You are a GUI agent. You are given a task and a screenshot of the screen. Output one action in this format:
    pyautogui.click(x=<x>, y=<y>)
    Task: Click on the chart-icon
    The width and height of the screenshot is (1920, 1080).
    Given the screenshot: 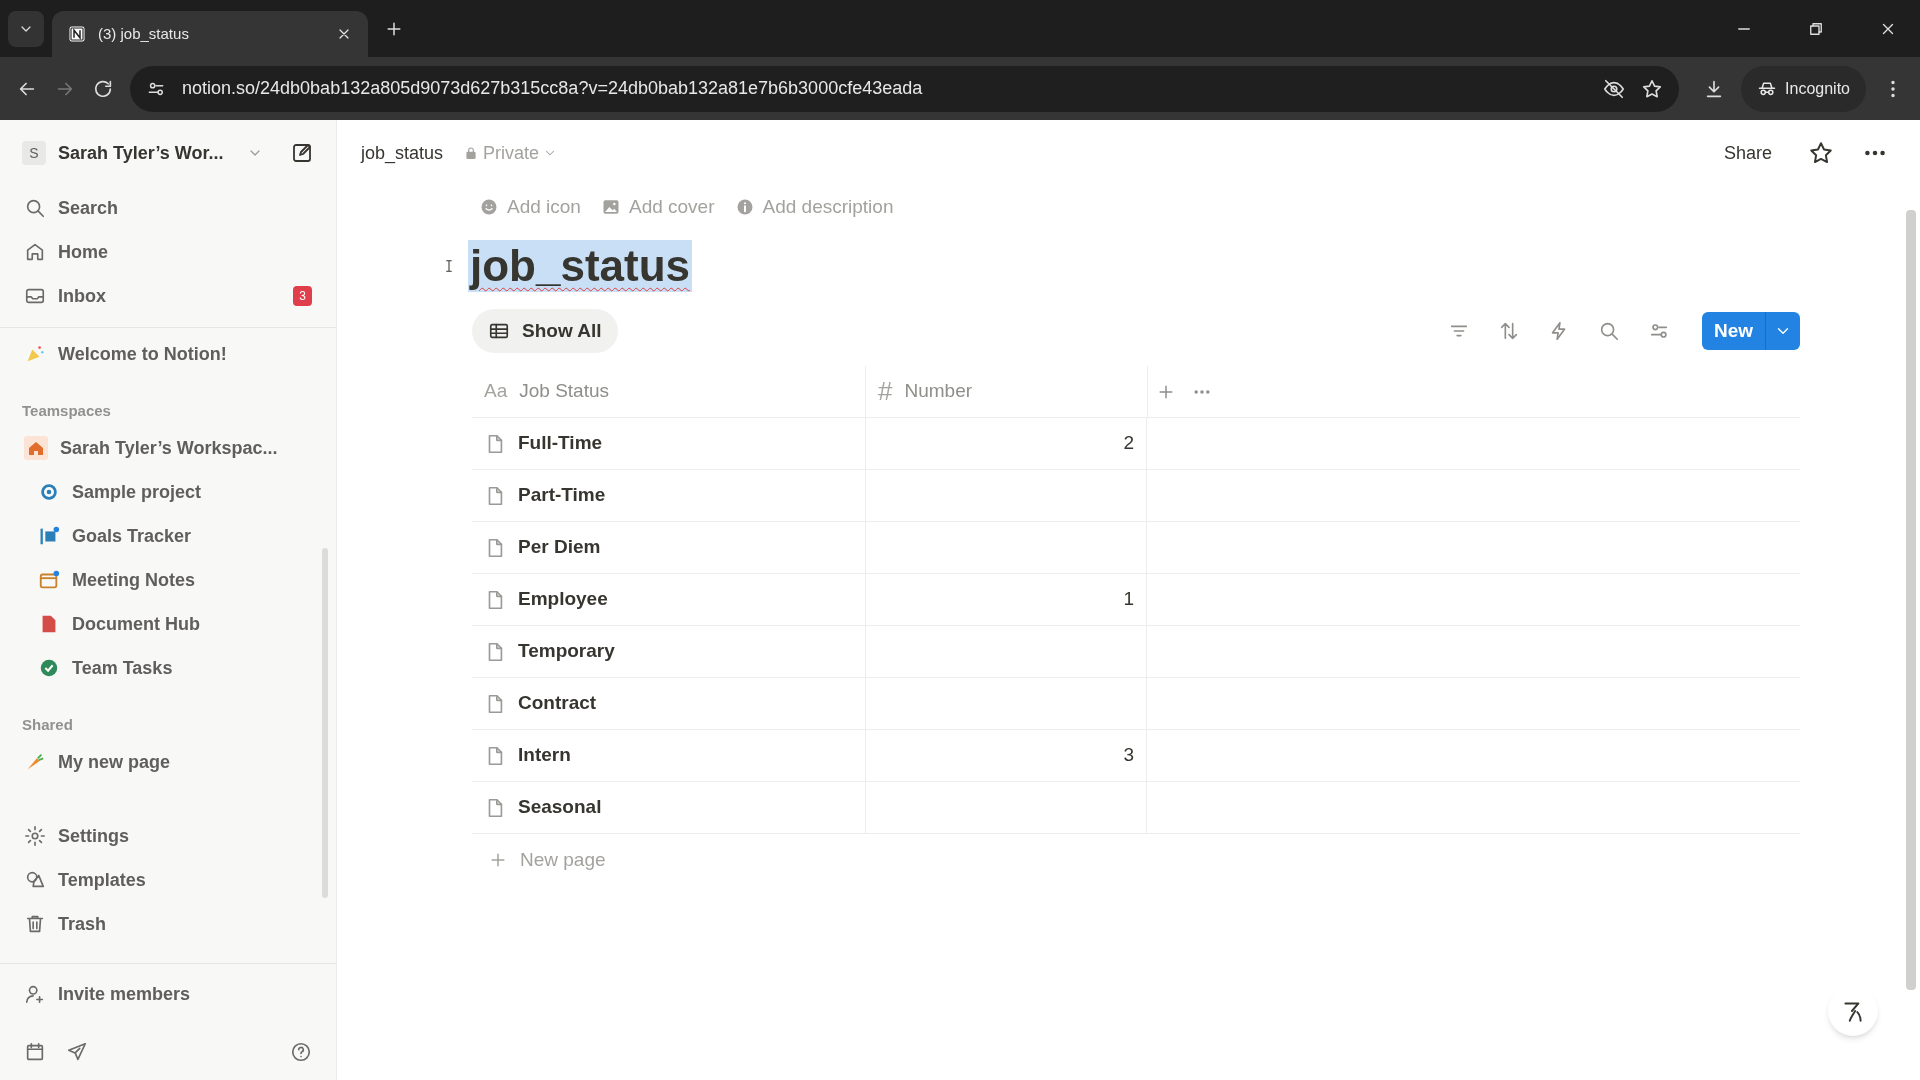 What is the action you would take?
    pyautogui.click(x=49, y=536)
    